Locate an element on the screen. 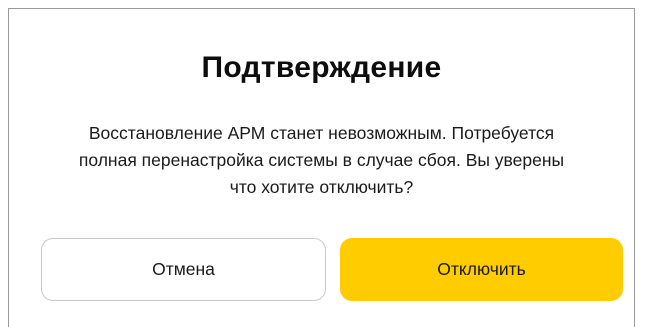  disable-button: Отключить is located at coordinates (481, 269).